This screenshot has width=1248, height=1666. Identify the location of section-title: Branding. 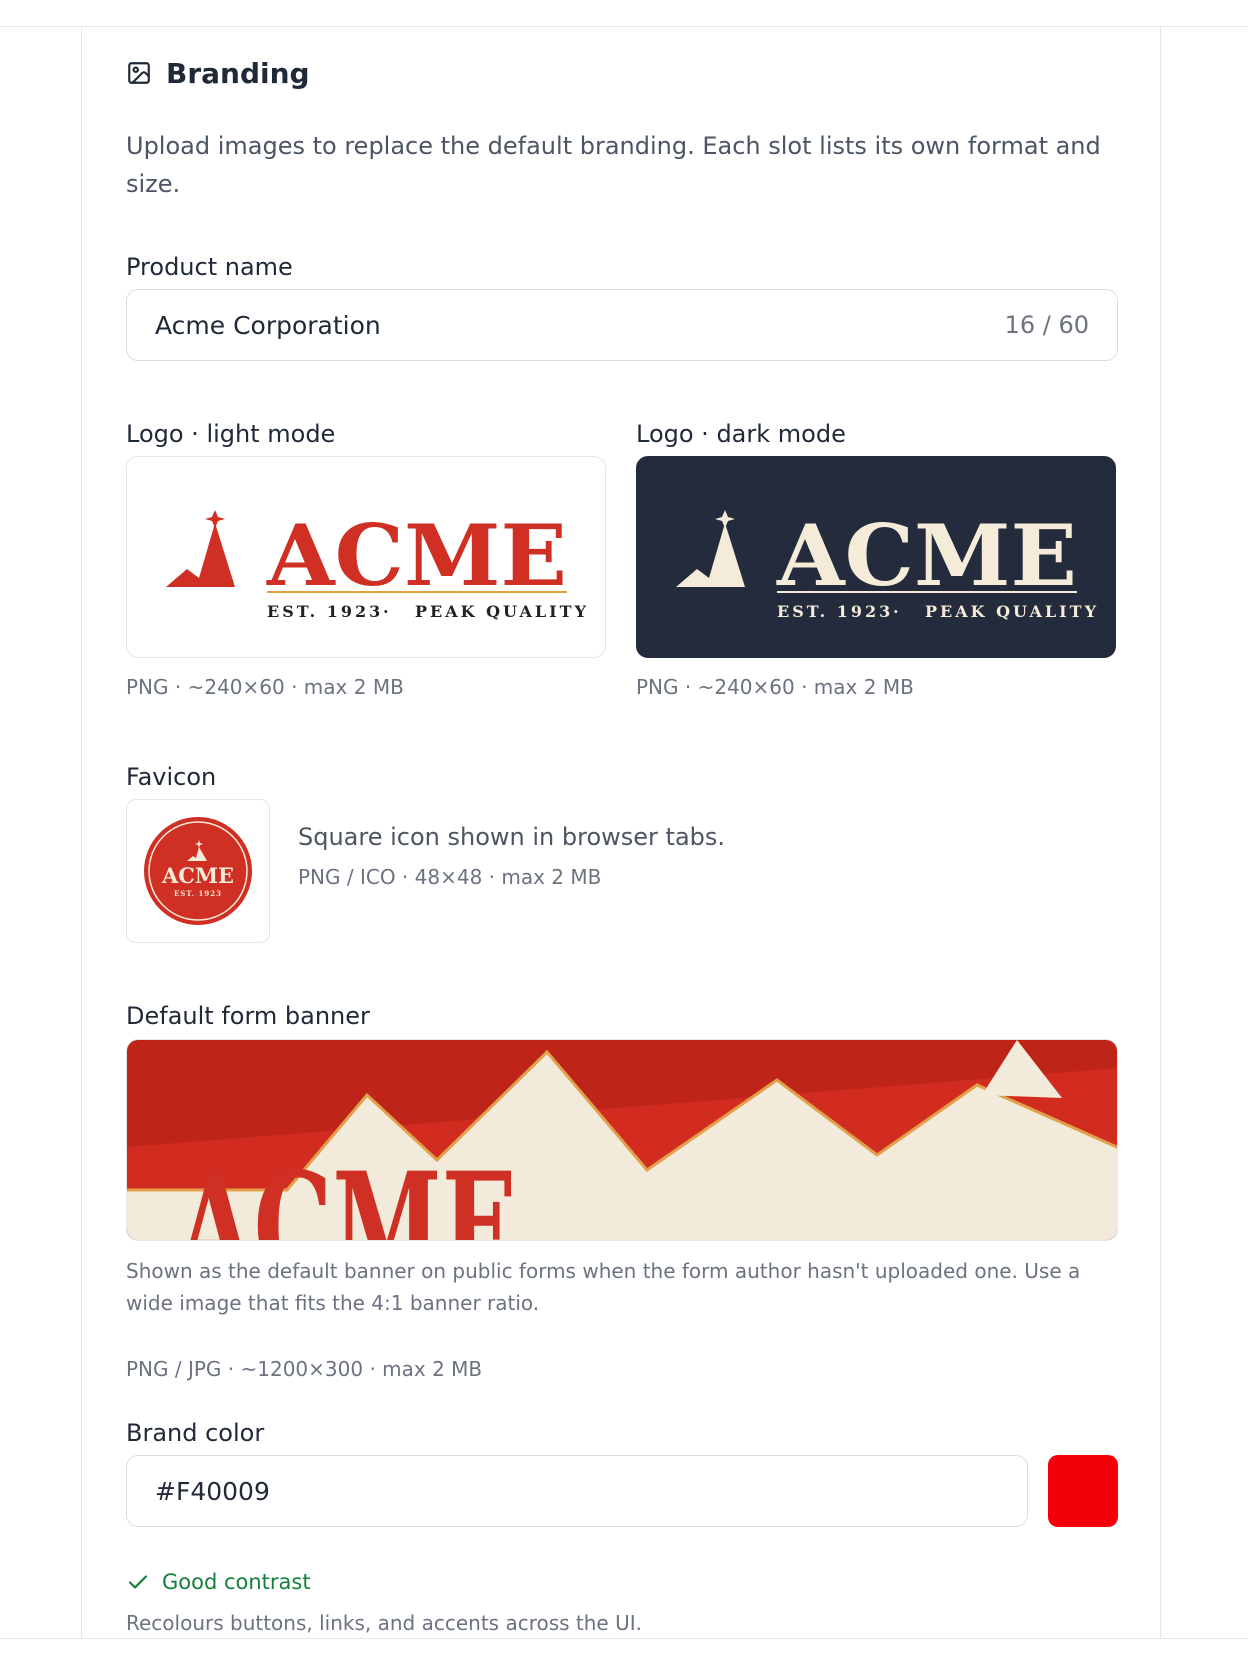
(238, 73).